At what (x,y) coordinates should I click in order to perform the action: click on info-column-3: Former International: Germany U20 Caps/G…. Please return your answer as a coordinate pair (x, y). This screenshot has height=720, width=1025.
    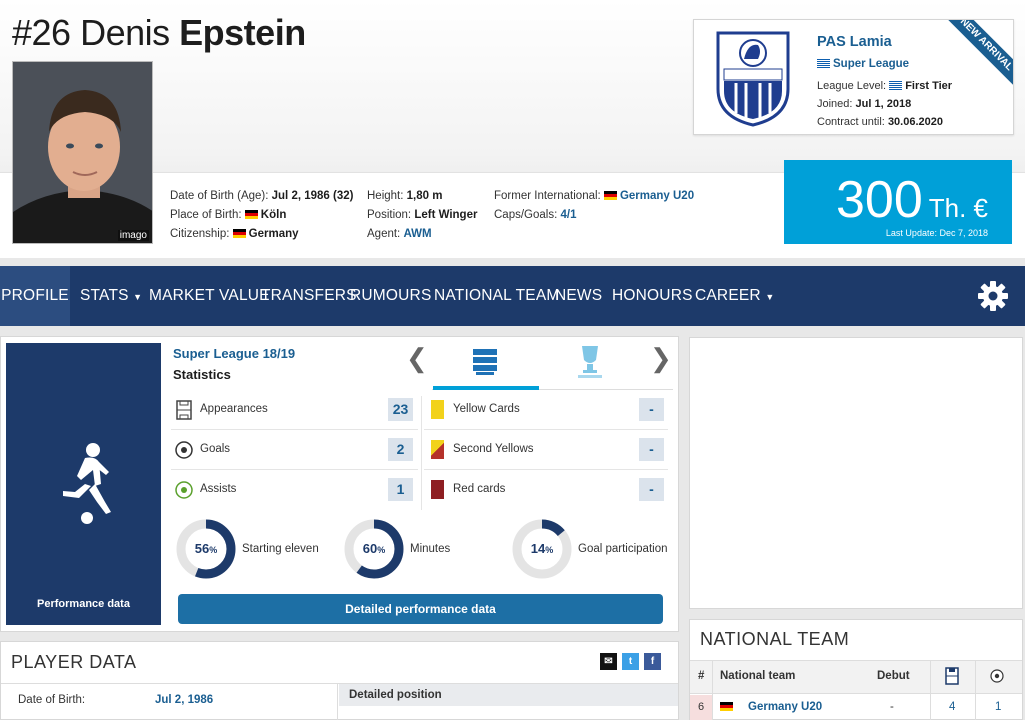
    Looking at the image, I should click on (594, 206).